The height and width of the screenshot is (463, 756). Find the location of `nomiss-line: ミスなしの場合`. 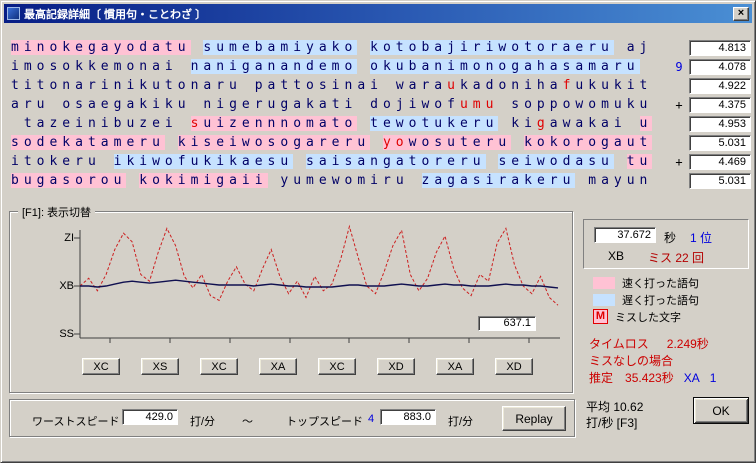

nomiss-line: ミスなしの場合 is located at coordinates (631, 360).